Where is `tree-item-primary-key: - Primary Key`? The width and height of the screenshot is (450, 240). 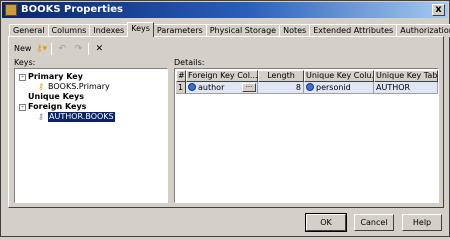
tree-item-primary-key: - Primary Key is located at coordinates (51, 77).